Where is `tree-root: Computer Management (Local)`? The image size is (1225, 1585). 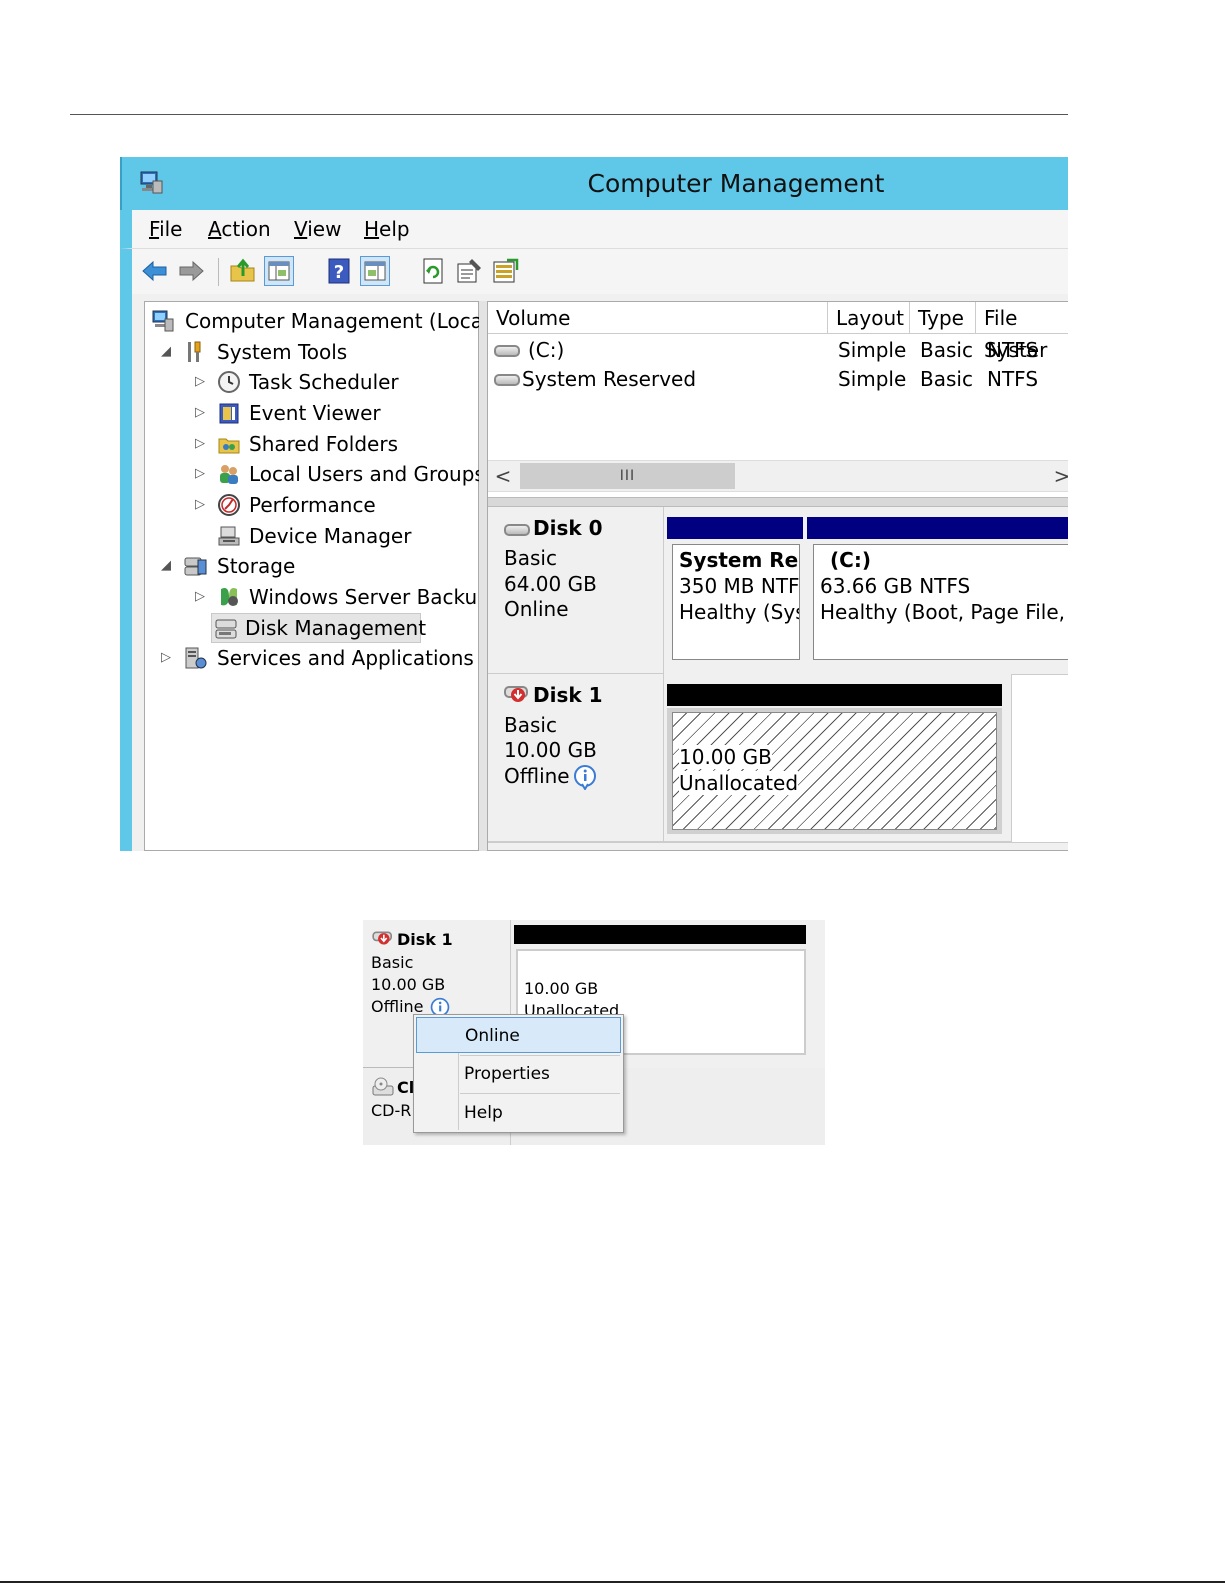 tree-root: Computer Management (Local) is located at coordinates (322, 321).